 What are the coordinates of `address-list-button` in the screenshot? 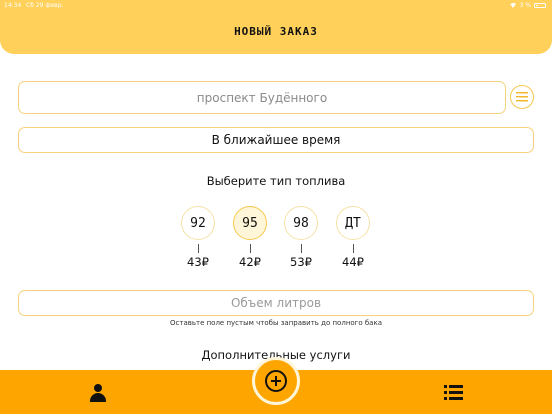 It's located at (522, 97).